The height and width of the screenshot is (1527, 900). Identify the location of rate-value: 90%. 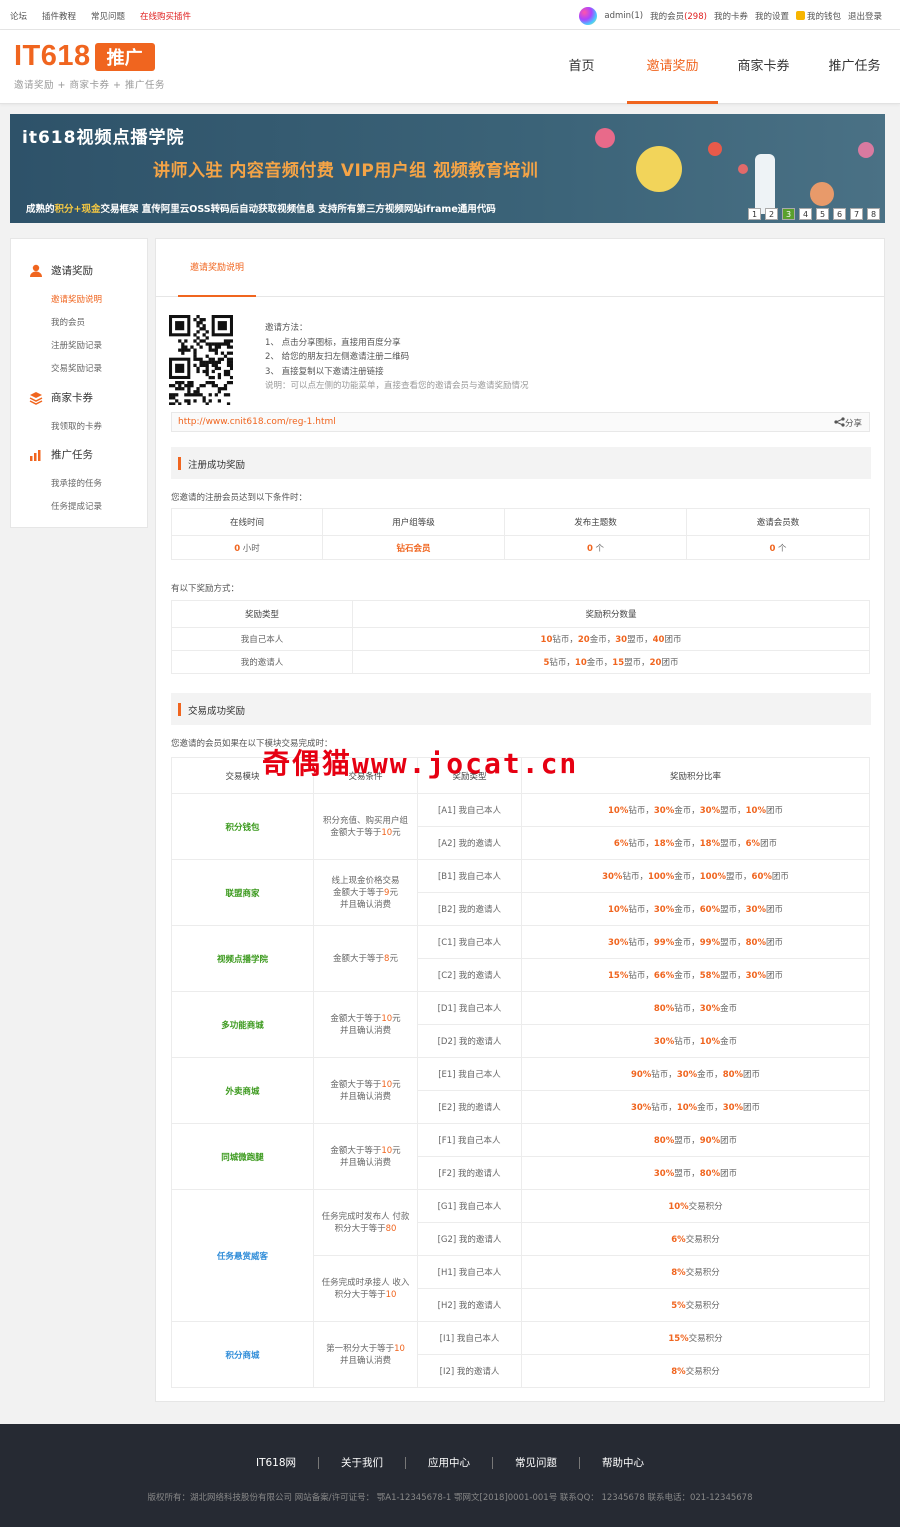
(710, 1141).